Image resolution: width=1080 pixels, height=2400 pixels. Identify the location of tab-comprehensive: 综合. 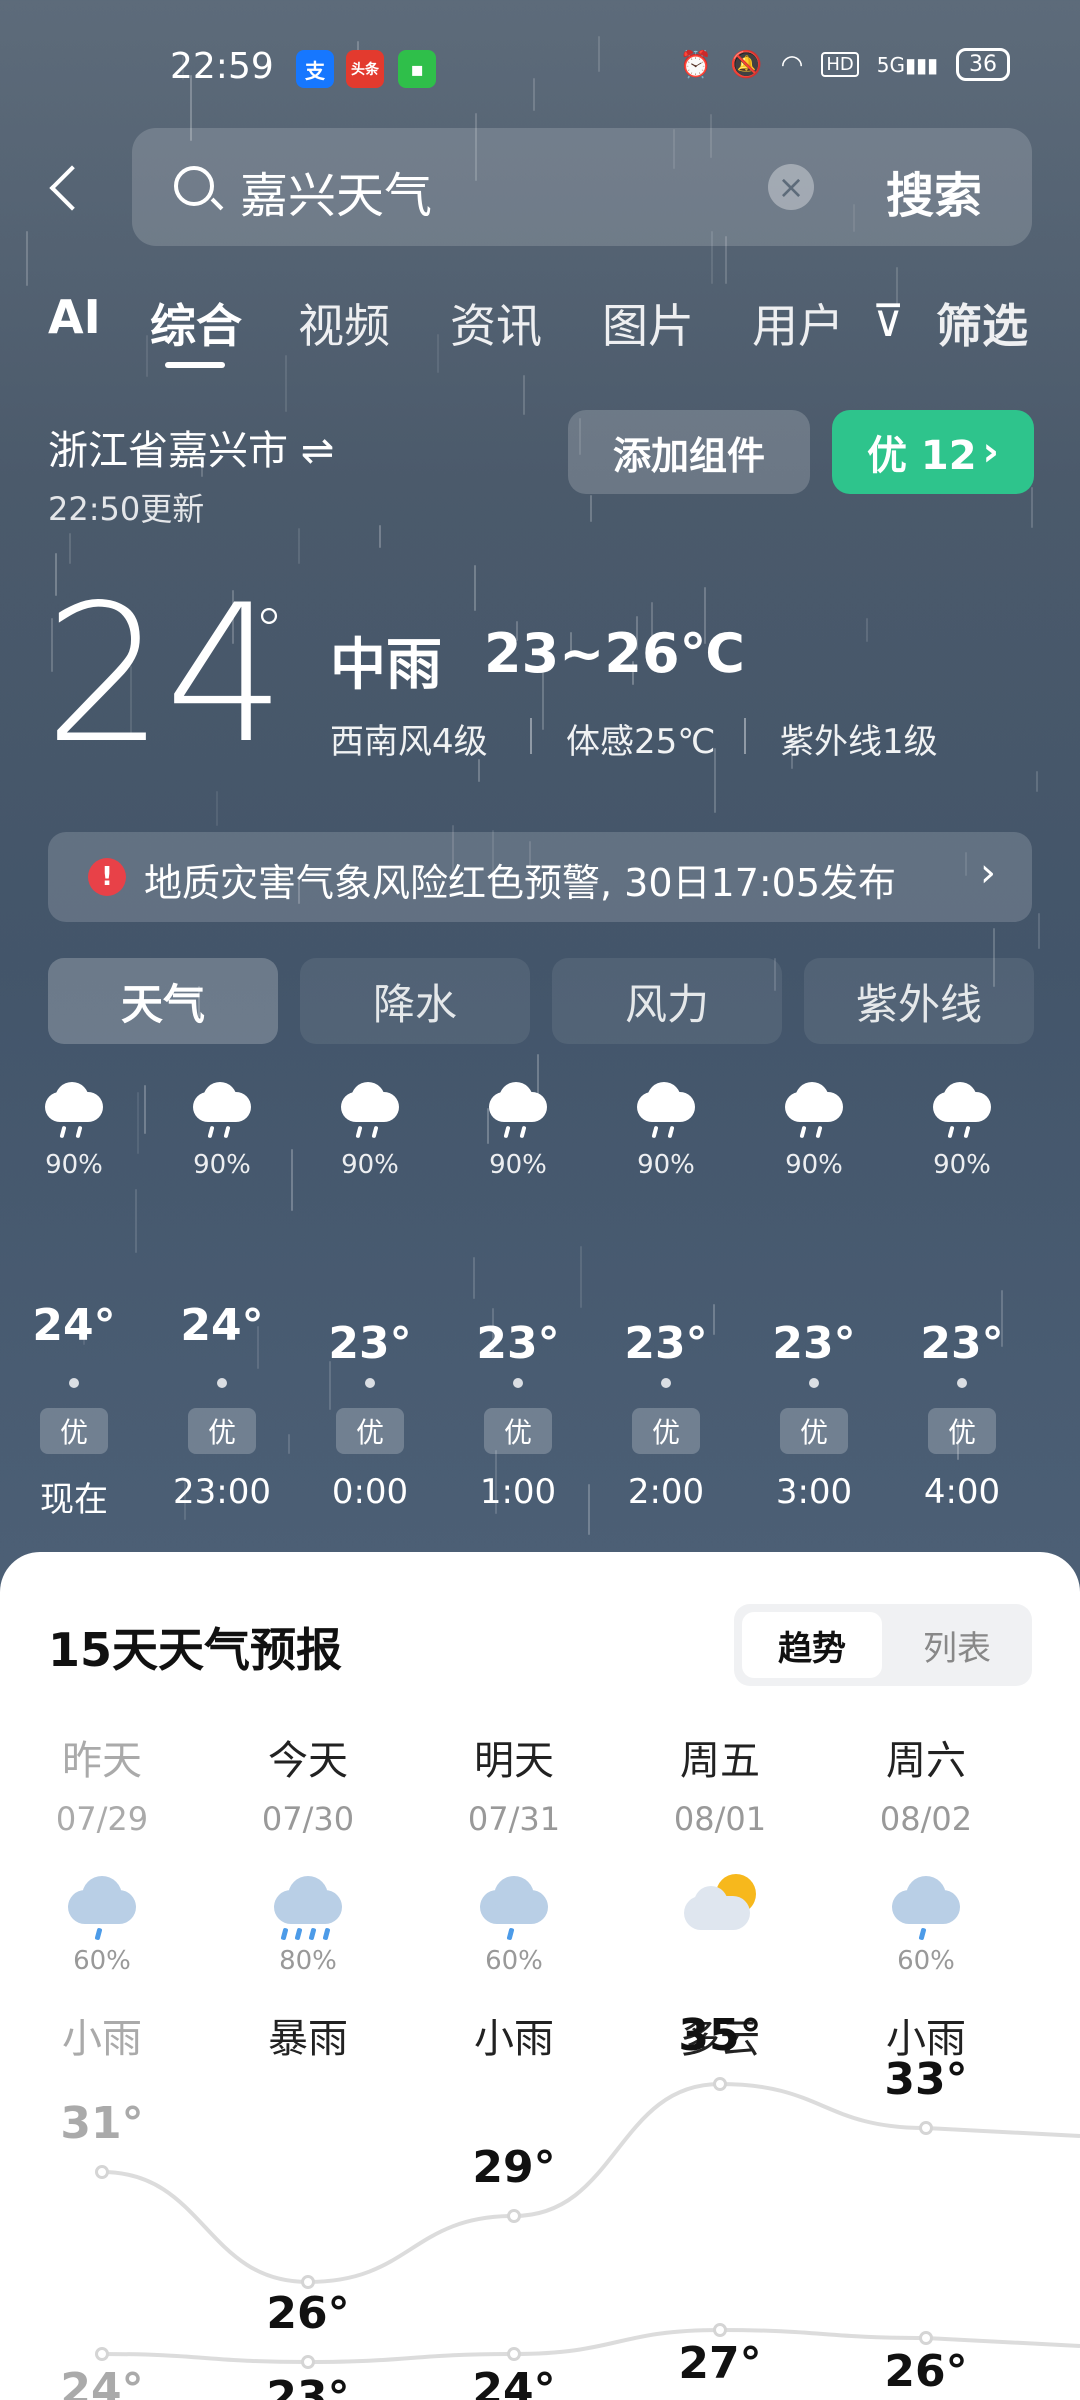
(196, 323).